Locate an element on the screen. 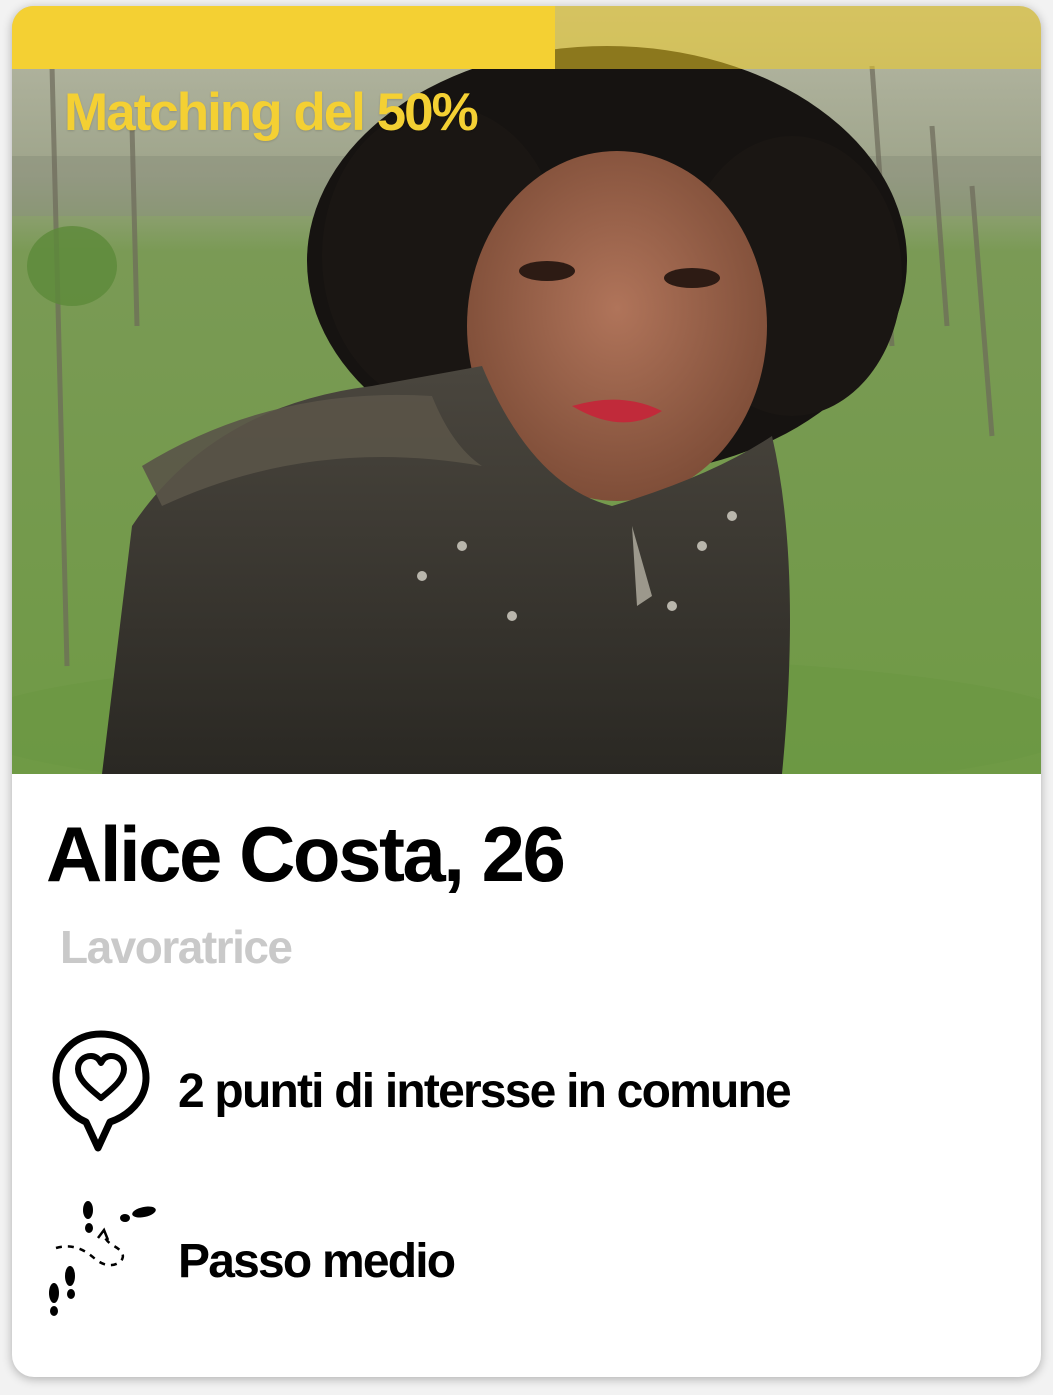  walking-pace-row: Passo medio is located at coordinates (251, 1261).